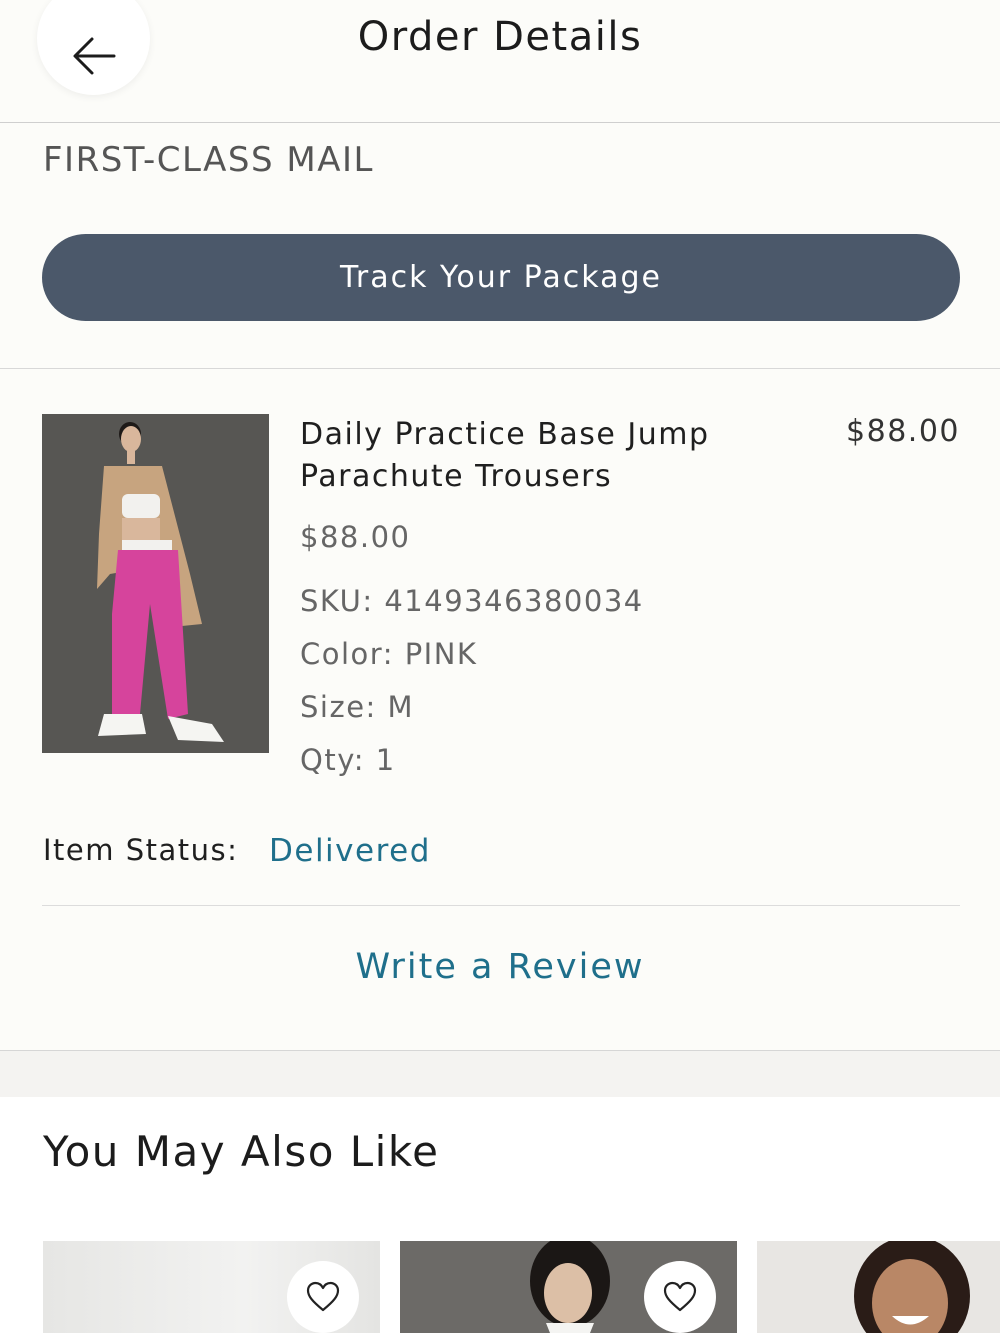 The width and height of the screenshot is (1000, 1333). Describe the element at coordinates (357, 707) in the screenshot. I see `size: Size: M` at that location.